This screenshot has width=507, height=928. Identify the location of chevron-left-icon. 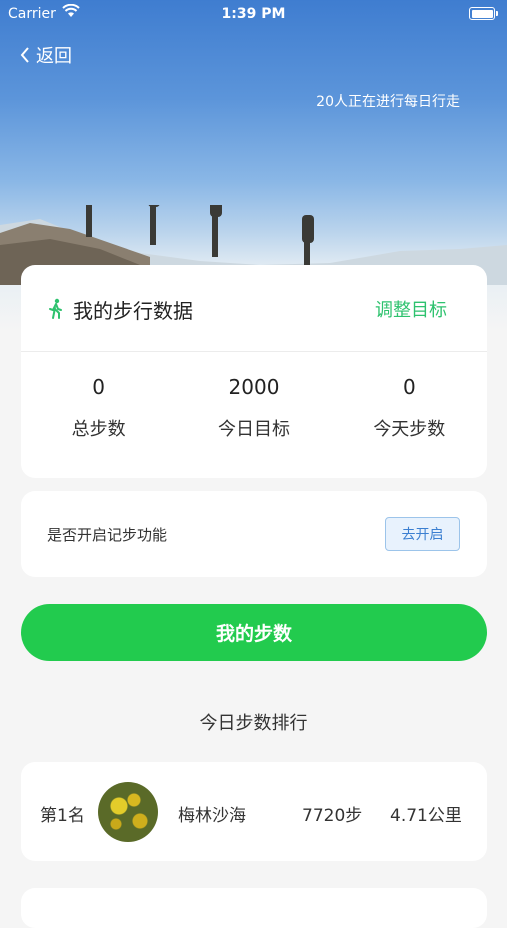
(24, 55).